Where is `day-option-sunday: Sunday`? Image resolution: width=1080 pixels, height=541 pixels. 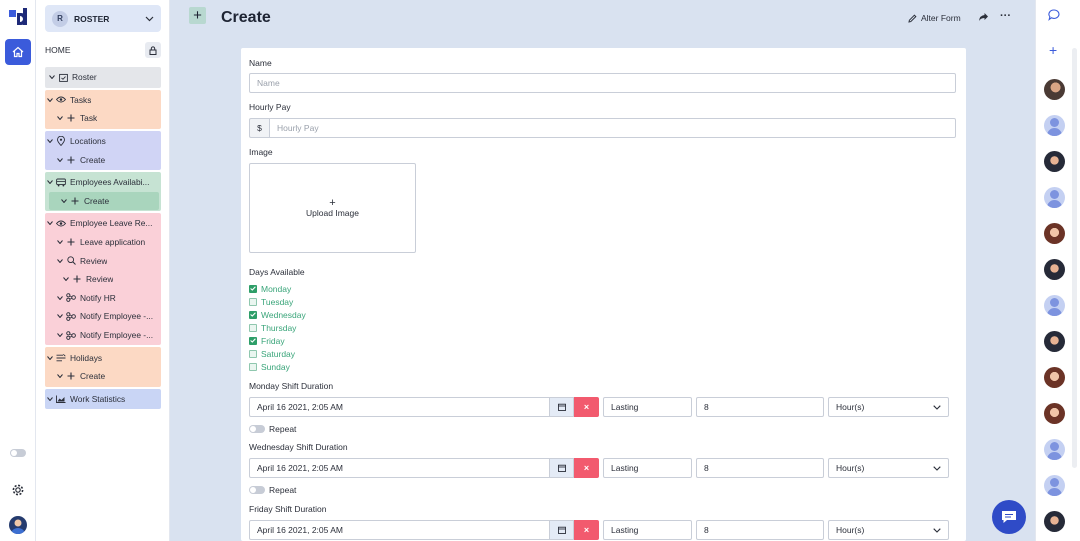 day-option-sunday: Sunday is located at coordinates (277, 366).